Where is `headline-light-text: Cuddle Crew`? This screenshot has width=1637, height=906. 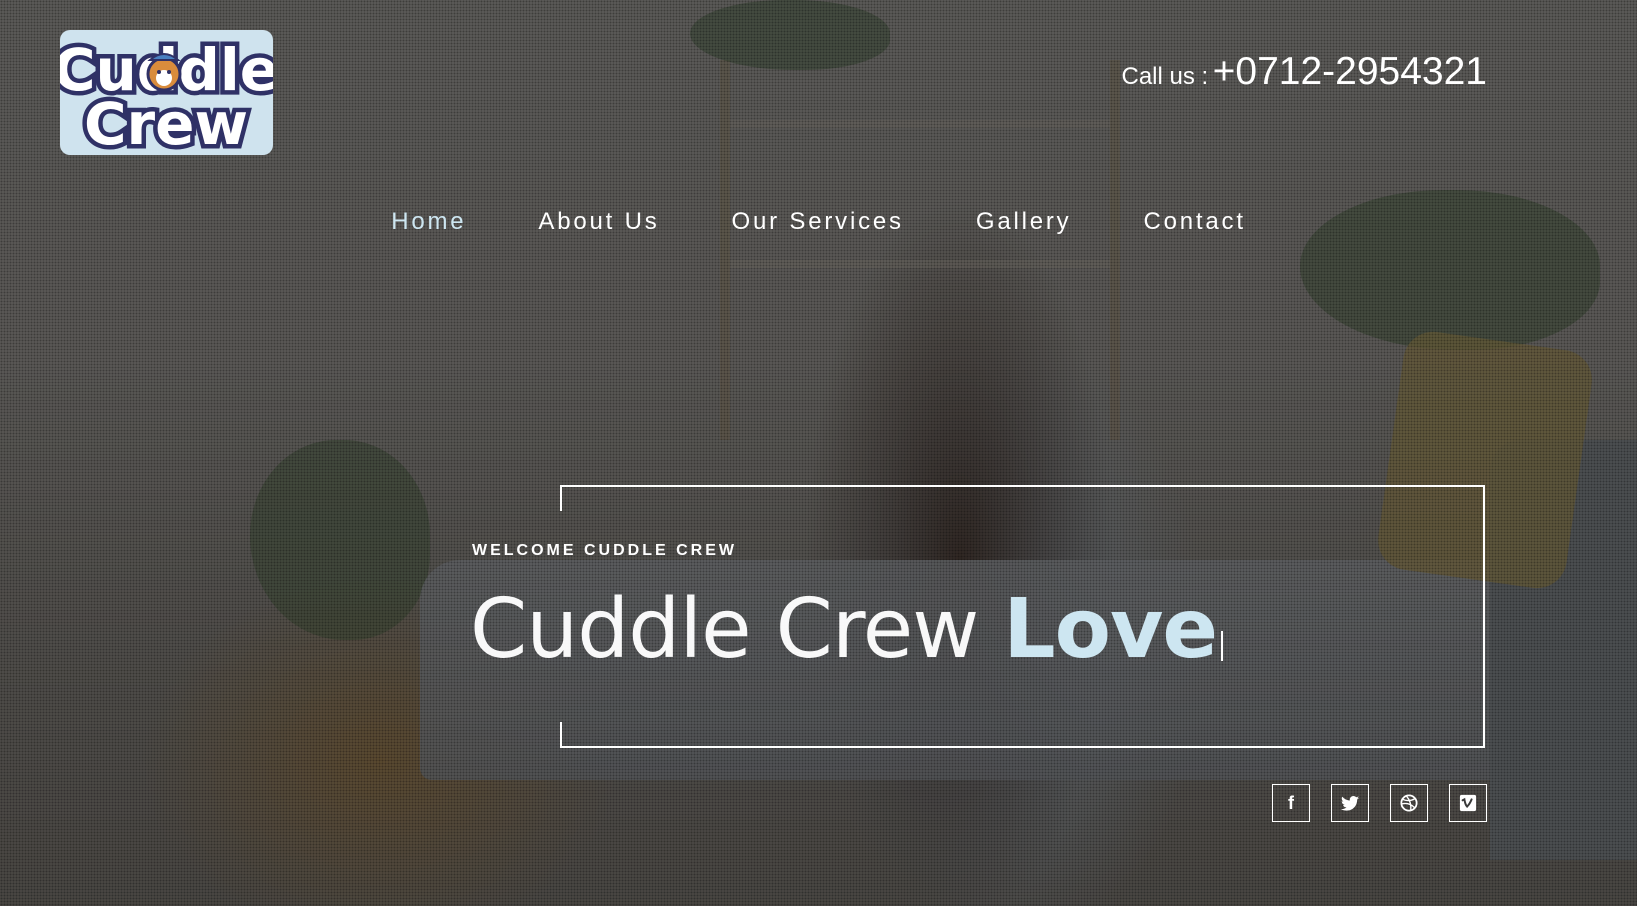 headline-light-text: Cuddle Crew is located at coordinates (724, 629).